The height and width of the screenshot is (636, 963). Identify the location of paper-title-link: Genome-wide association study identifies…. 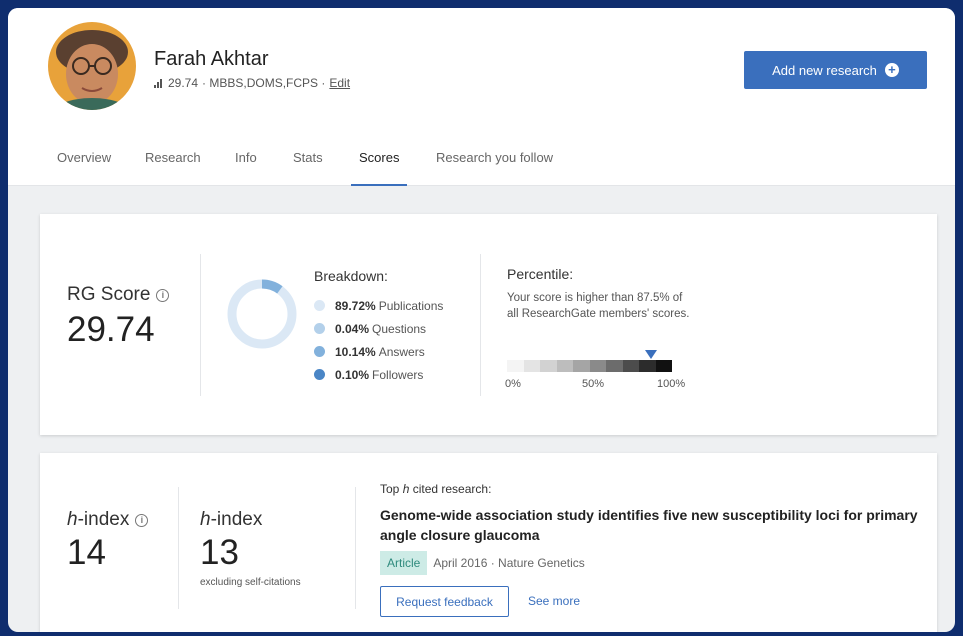
(652, 525).